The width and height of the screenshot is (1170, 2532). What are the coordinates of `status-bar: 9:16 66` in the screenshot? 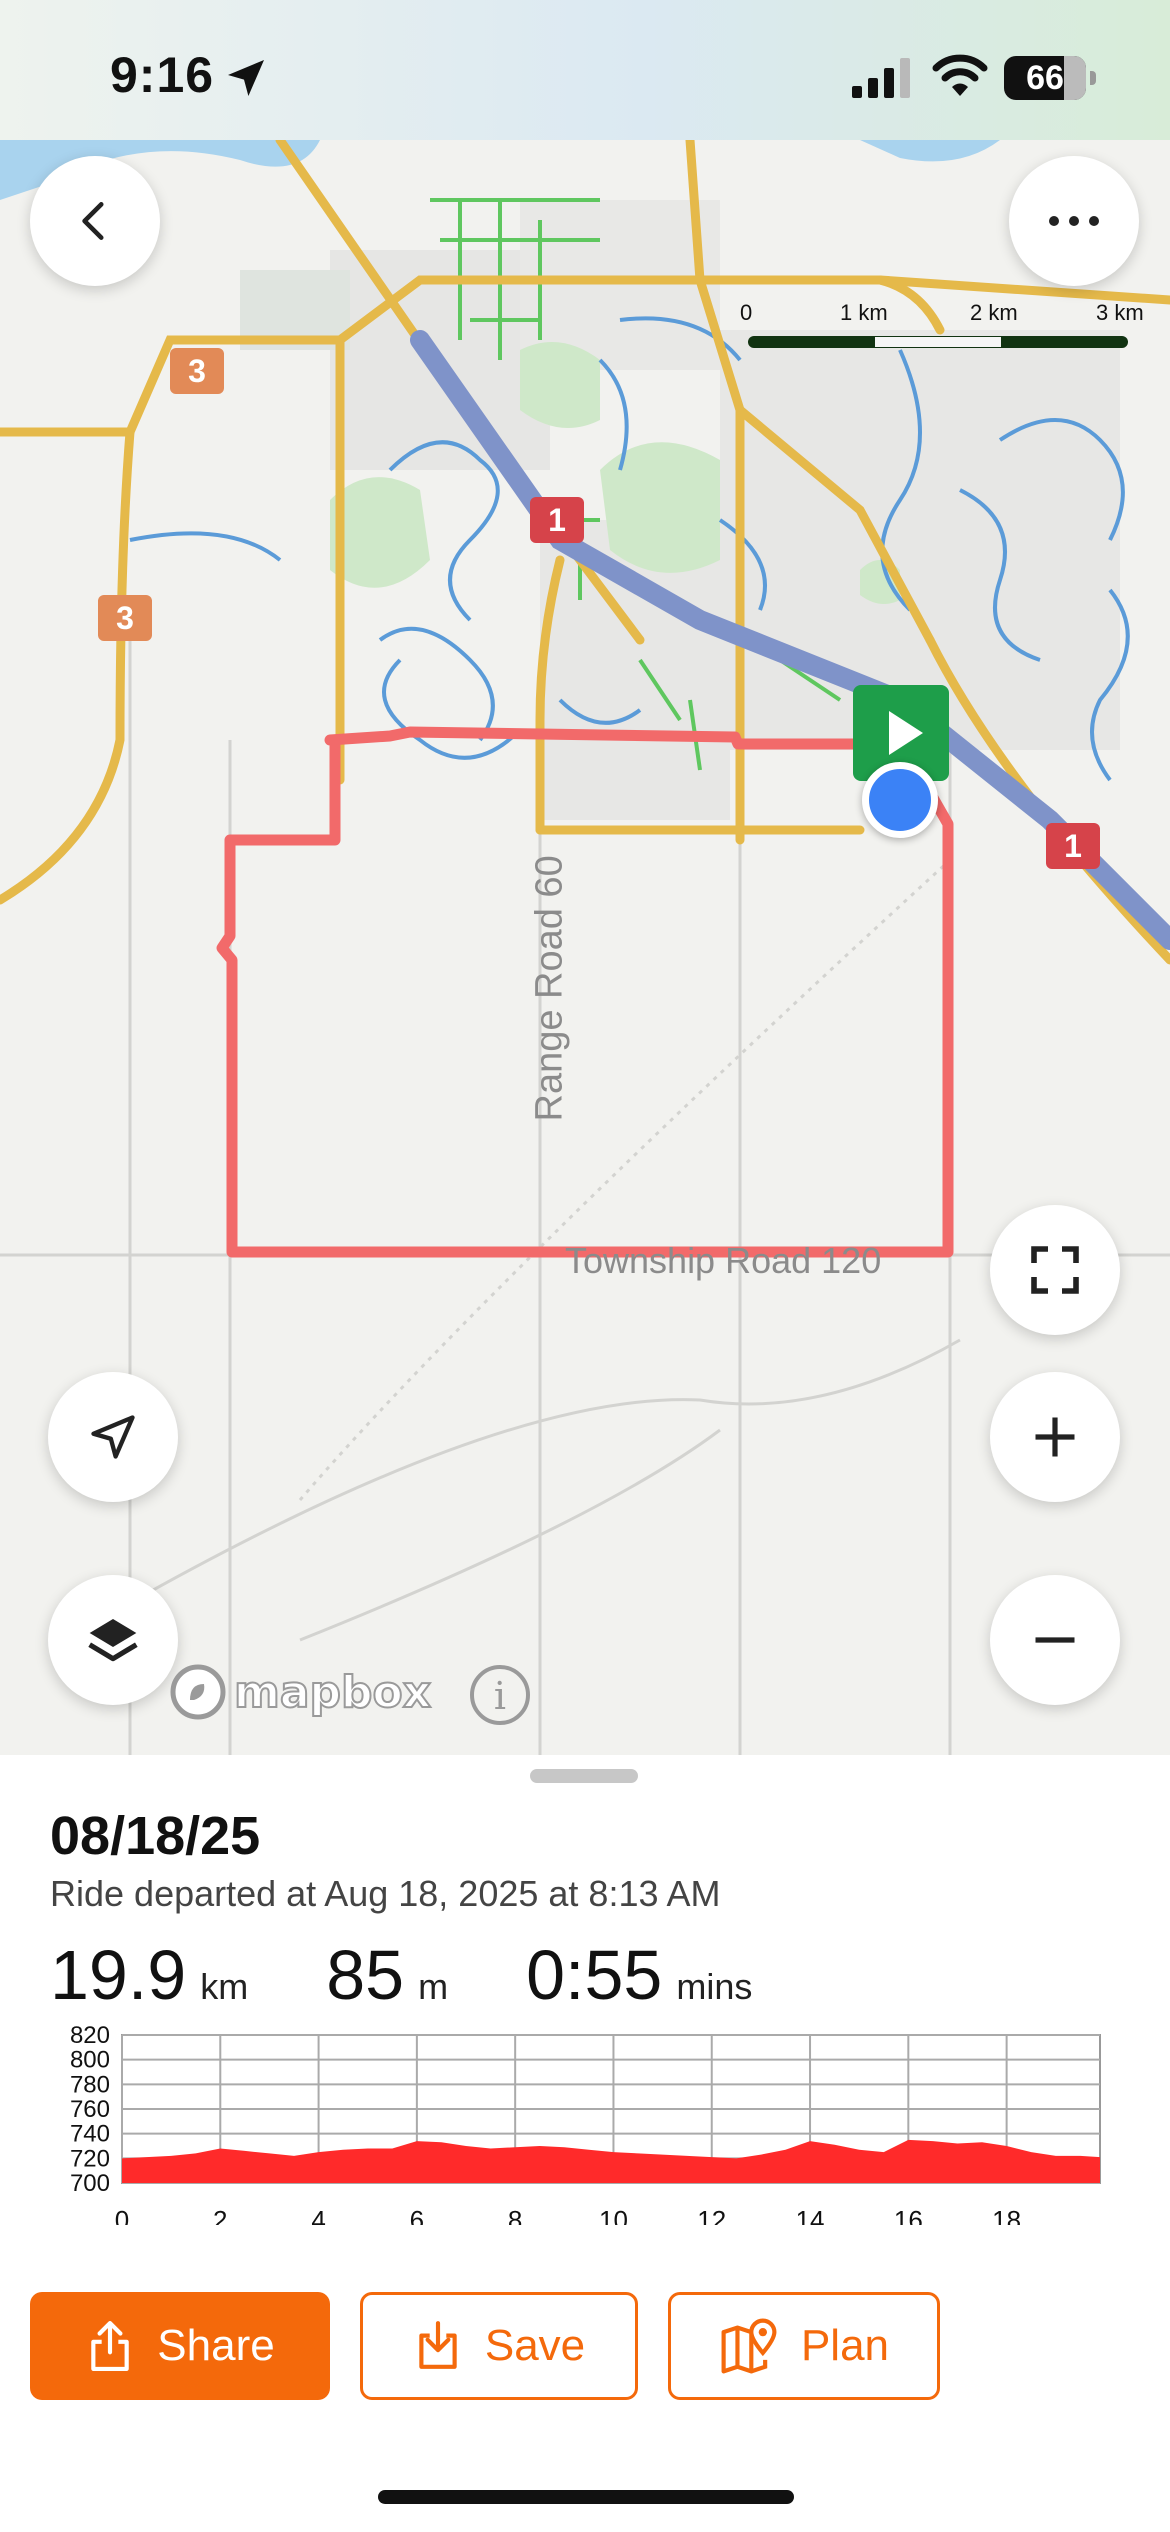 It's located at (585, 70).